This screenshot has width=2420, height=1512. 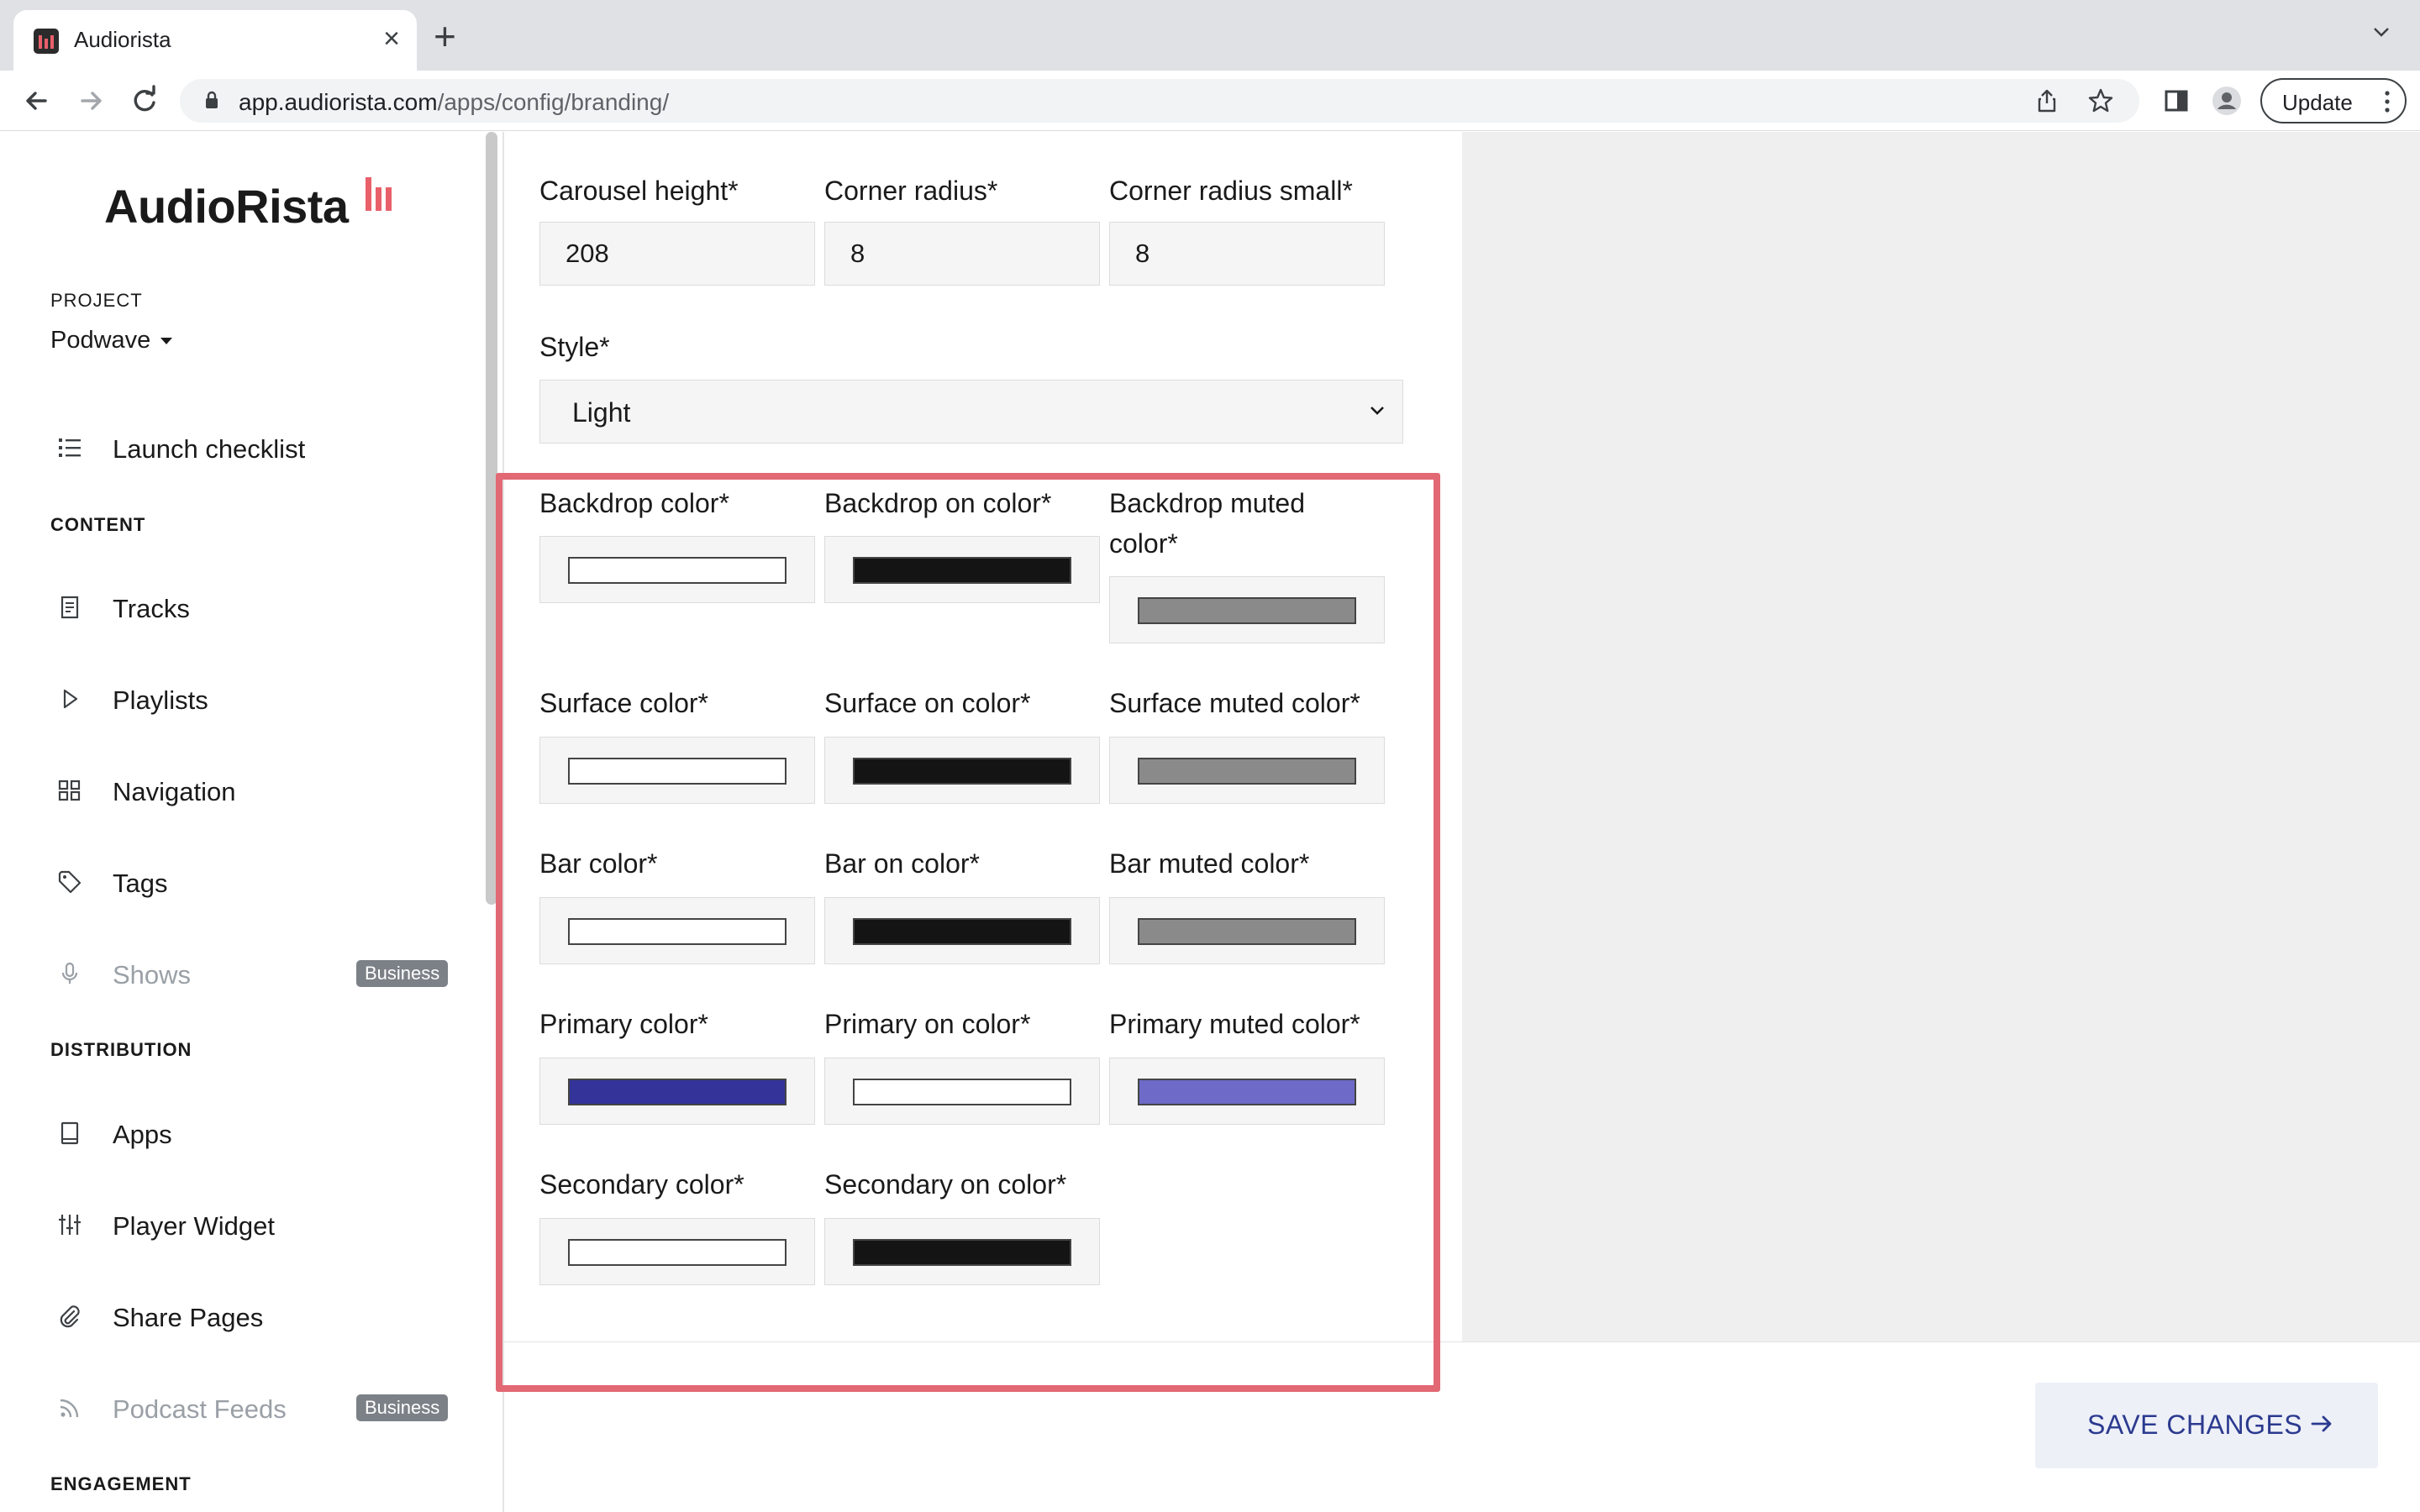 What do you see at coordinates (928, 1024) in the screenshot?
I see `primary-on-color-label: Primary on color*` at bounding box center [928, 1024].